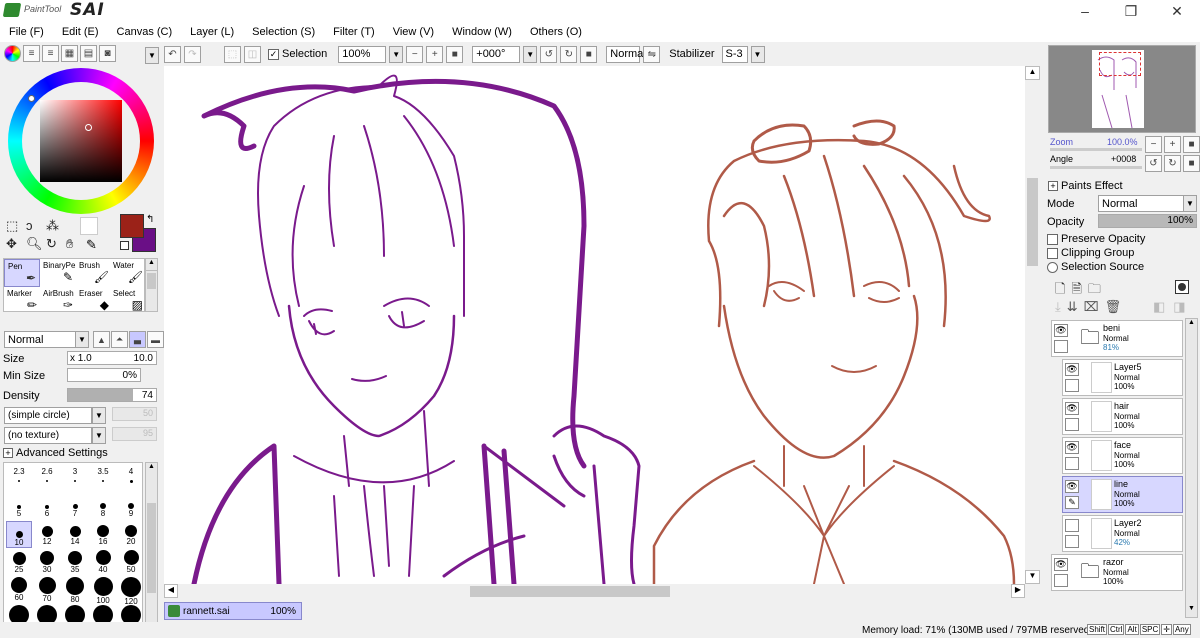 Image resolution: width=1200 pixels, height=638 pixels. What do you see at coordinates (81, 358) in the screenshot?
I see `size-multiplier: x 1.0` at bounding box center [81, 358].